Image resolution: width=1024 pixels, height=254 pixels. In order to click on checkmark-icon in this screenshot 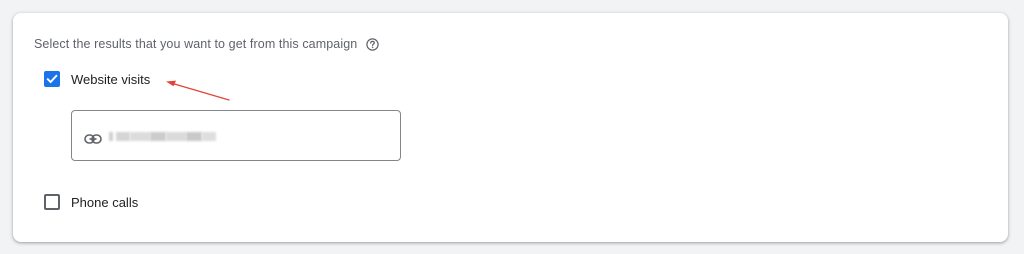, I will do `click(52, 79)`.